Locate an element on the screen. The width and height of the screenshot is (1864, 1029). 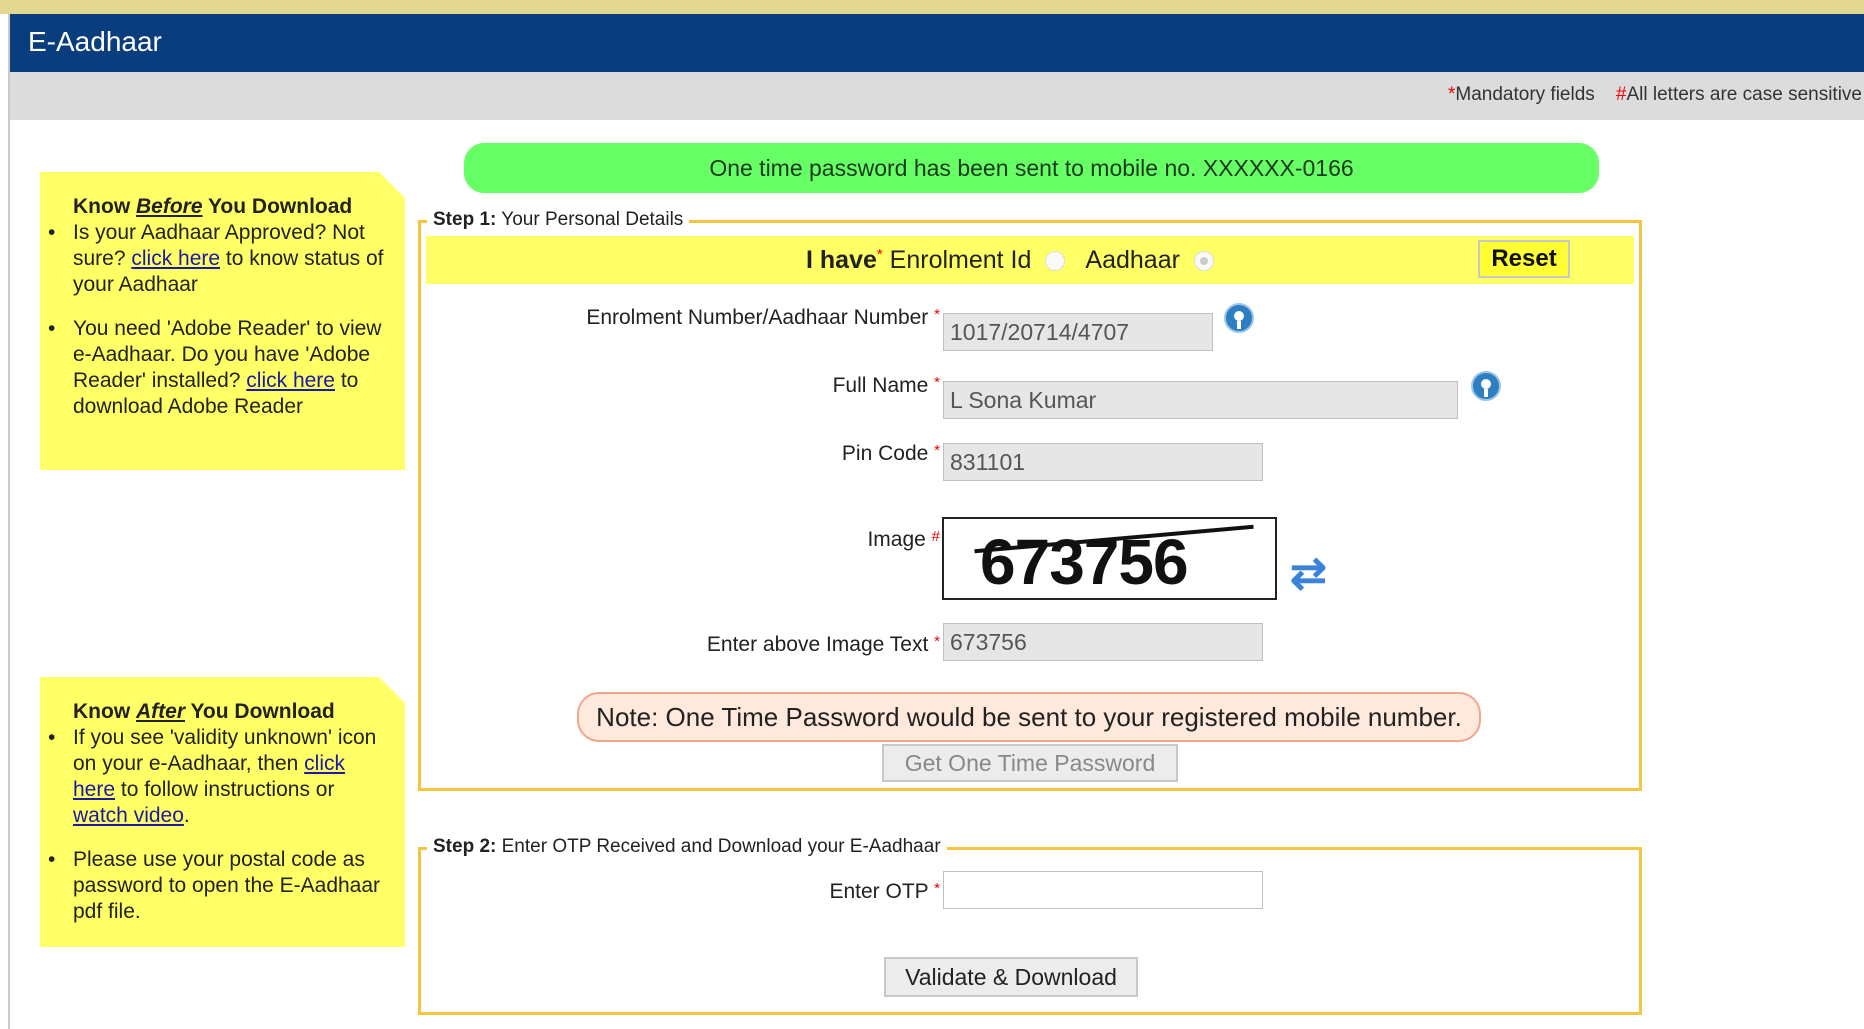
watch-video-link: watch video is located at coordinates (128, 815).